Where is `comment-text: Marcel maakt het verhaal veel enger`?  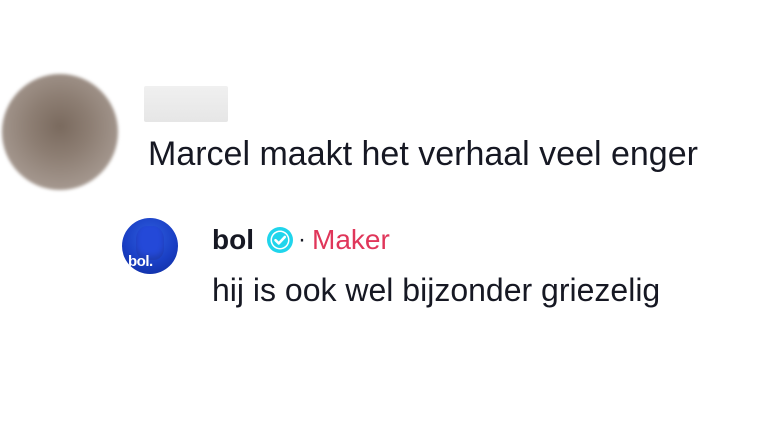
comment-text: Marcel maakt het verhaal veel enger is located at coordinates (423, 154).